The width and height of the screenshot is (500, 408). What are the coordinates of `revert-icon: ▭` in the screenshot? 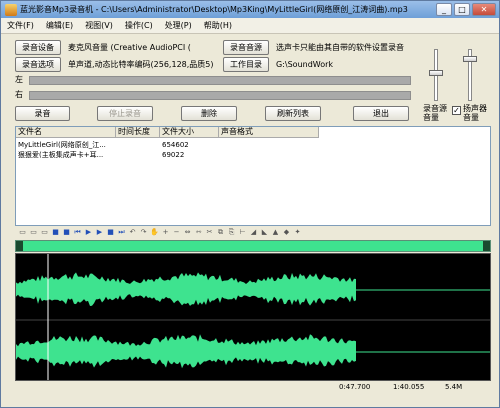 It's located at (44, 232).